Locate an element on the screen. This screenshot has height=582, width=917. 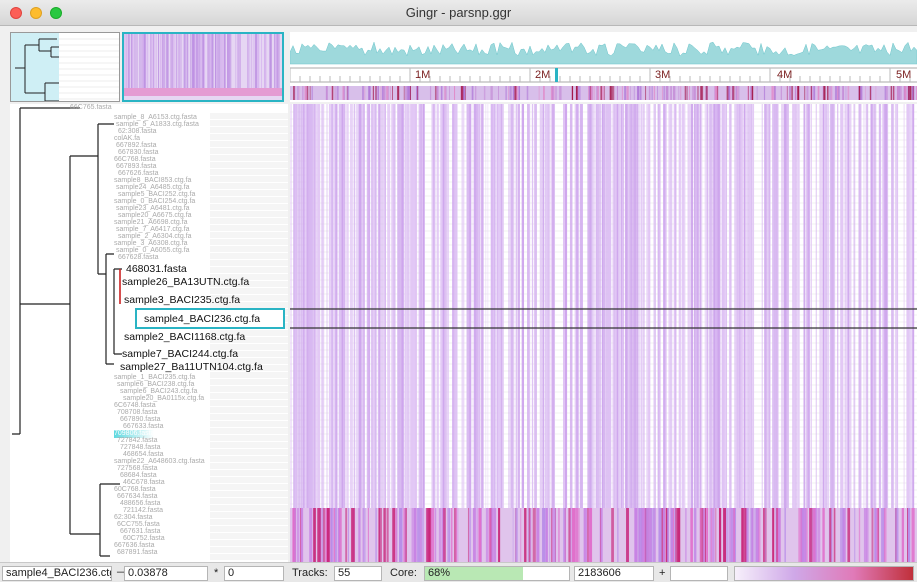
tree-overview is located at coordinates (65, 67).